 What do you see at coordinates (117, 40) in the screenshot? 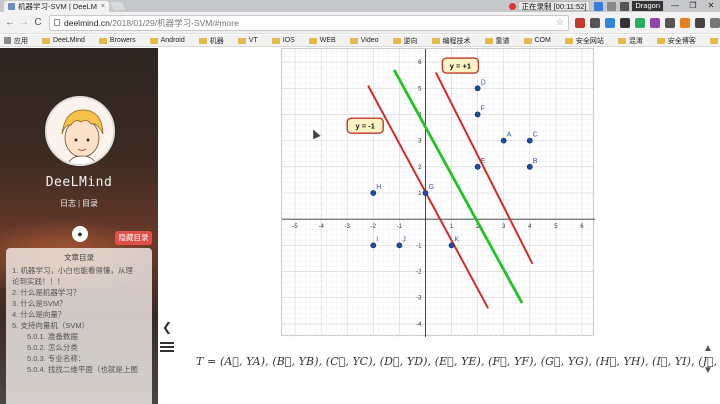
I see `bookmark-item: Browers` at bounding box center [117, 40].